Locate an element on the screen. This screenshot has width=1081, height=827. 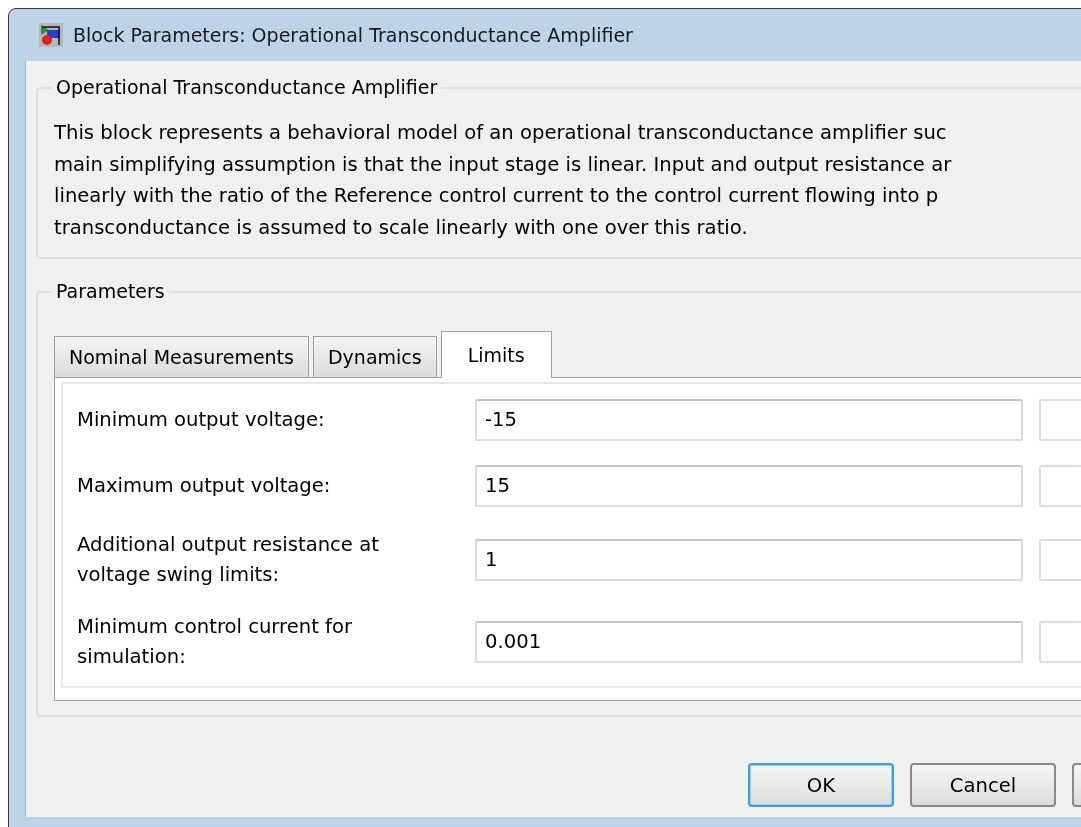
window-title: Block Parameters: Operational Transconductance Amplifier is located at coordinates (353, 35).